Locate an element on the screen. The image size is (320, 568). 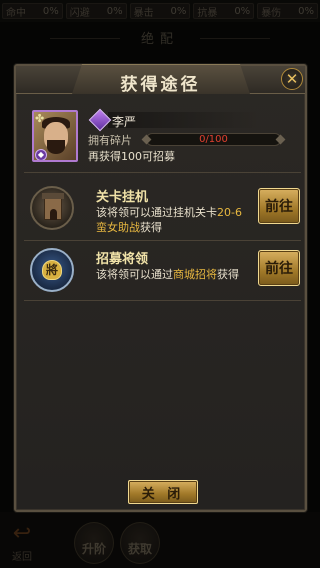
dialog-title: 获得途径 is located at coordinates (160, 85).